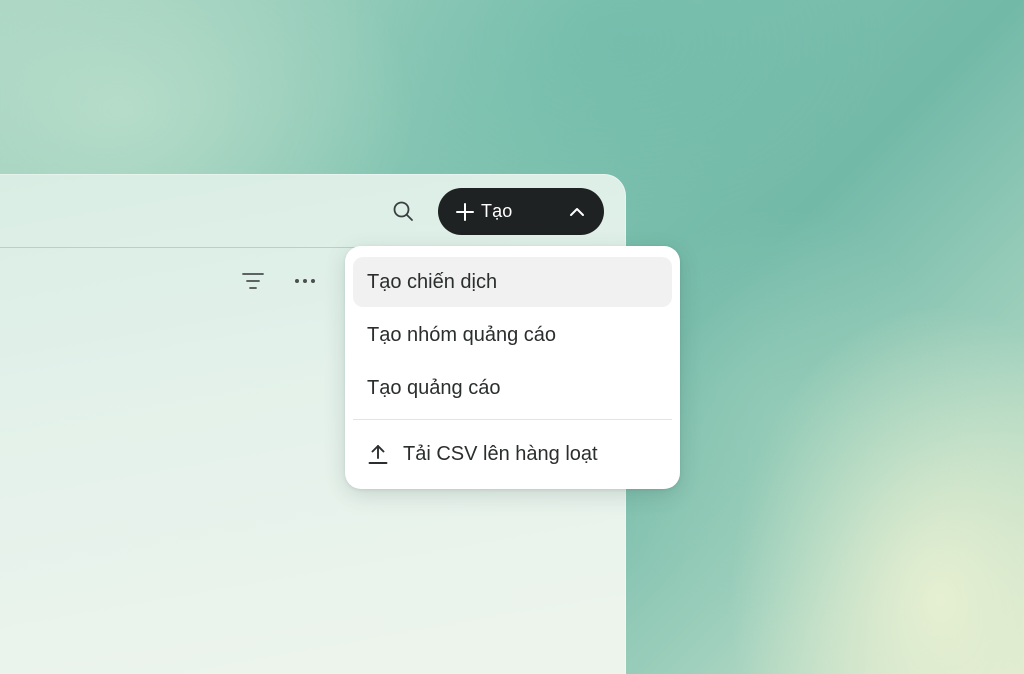 The height and width of the screenshot is (674, 1024). What do you see at coordinates (500, 453) in the screenshot?
I see `bulk-upload-label: Tải CSV lên hàng loạt` at bounding box center [500, 453].